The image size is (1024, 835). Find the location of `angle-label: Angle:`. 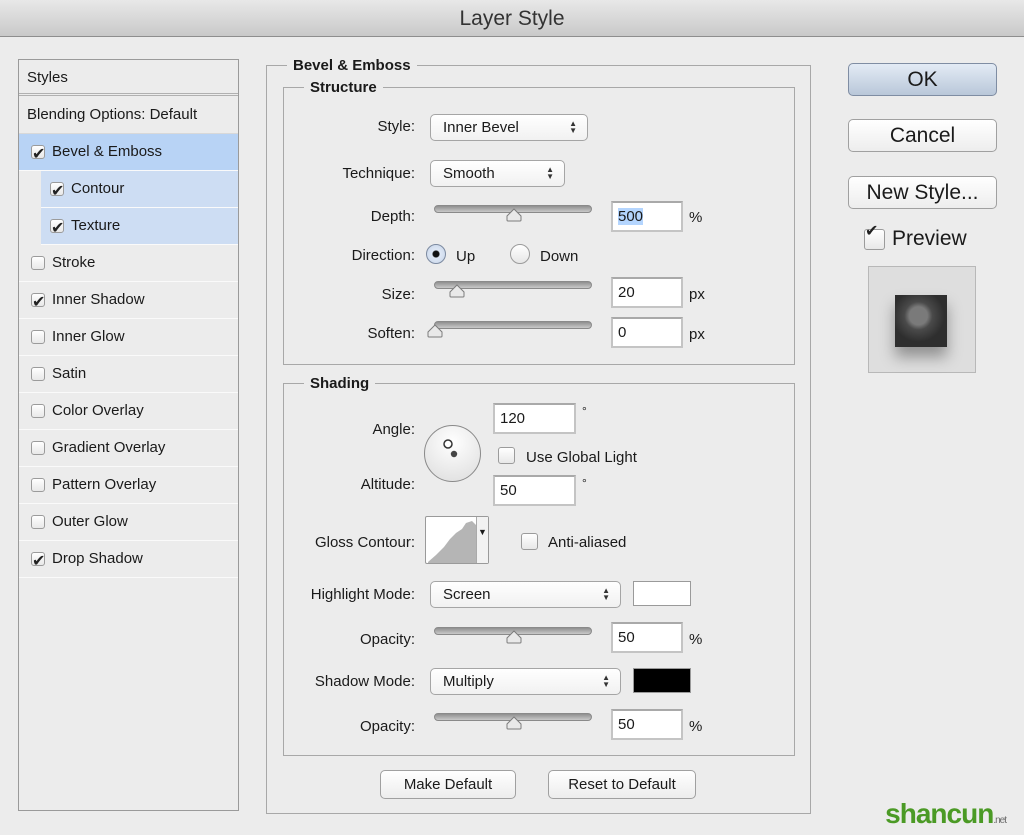

angle-label: Angle: is located at coordinates (393, 429).